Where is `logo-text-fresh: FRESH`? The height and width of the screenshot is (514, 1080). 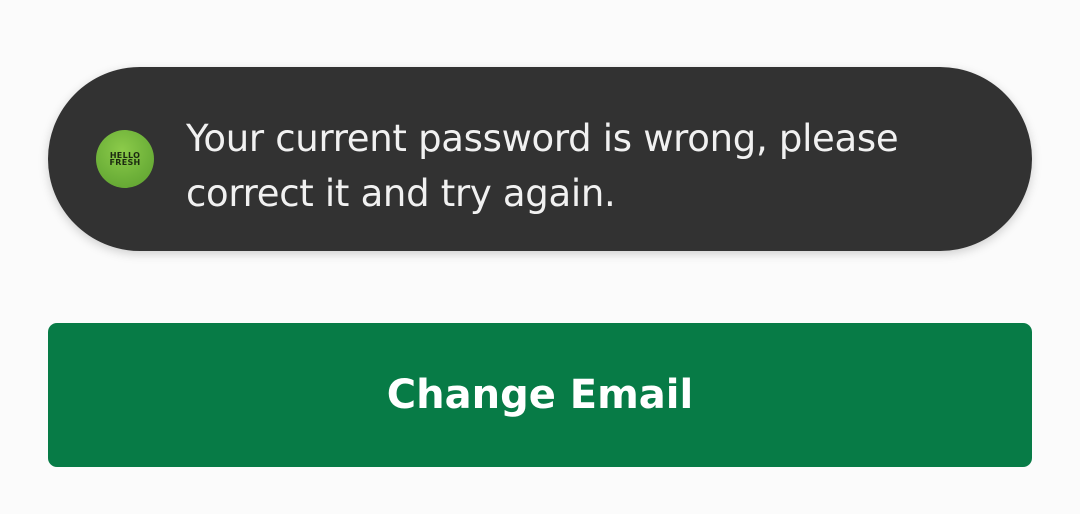
logo-text-fresh: FRESH is located at coordinates (125, 162).